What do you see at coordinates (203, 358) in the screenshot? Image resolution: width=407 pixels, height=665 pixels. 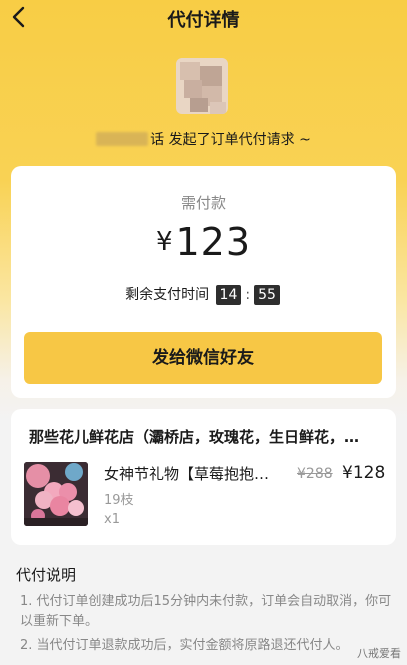 I see `share-to-wechat-button: 发给微信好友` at bounding box center [203, 358].